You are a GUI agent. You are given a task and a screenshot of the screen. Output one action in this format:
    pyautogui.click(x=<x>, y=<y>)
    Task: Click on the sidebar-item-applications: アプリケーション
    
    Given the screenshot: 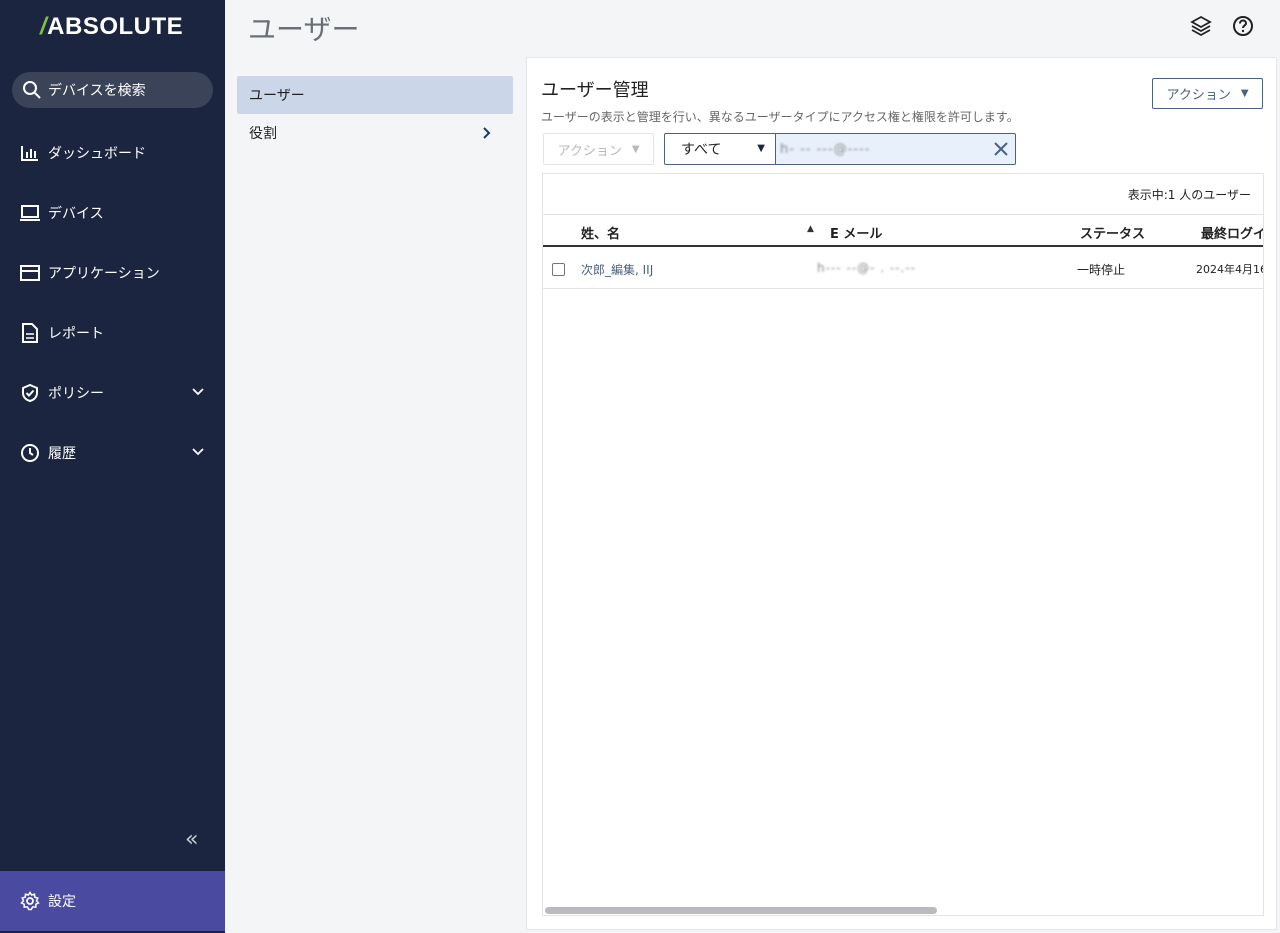 What is the action you would take?
    pyautogui.click(x=112, y=273)
    